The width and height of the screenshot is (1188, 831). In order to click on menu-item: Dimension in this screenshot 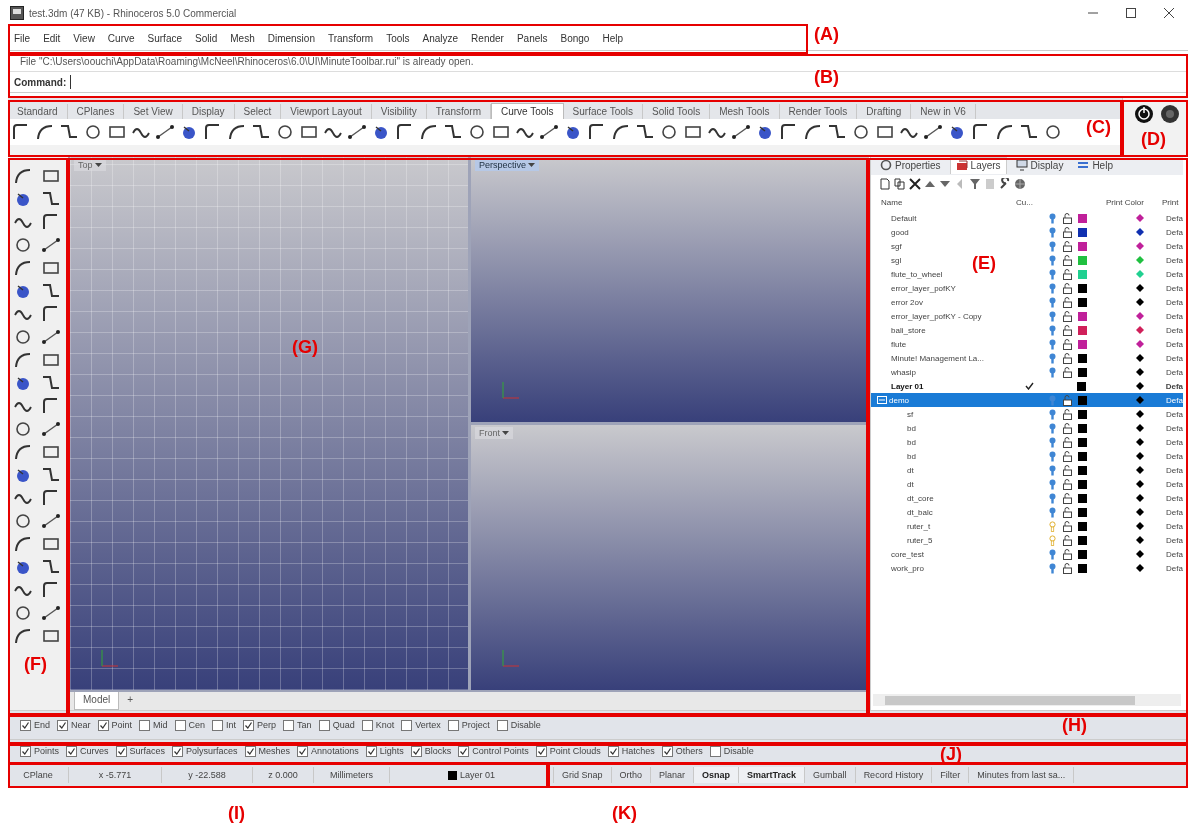, I will do `click(291, 38)`.